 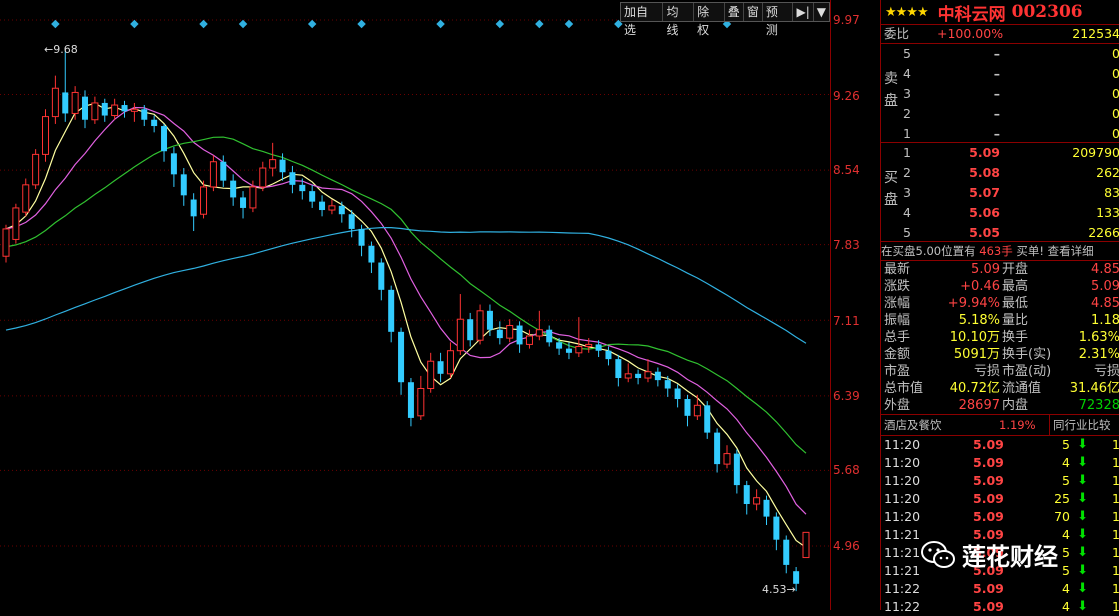 I want to click on ex-rights-button: 除权, so click(x=709, y=20).